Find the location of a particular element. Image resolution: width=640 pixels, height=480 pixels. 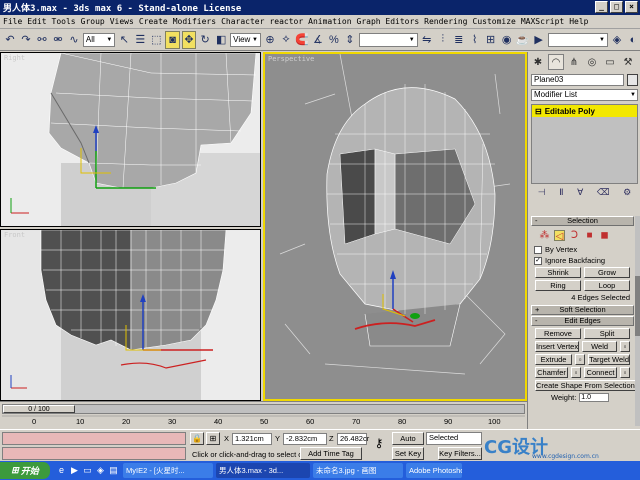

set-key-button: Set Key is located at coordinates (408, 453).